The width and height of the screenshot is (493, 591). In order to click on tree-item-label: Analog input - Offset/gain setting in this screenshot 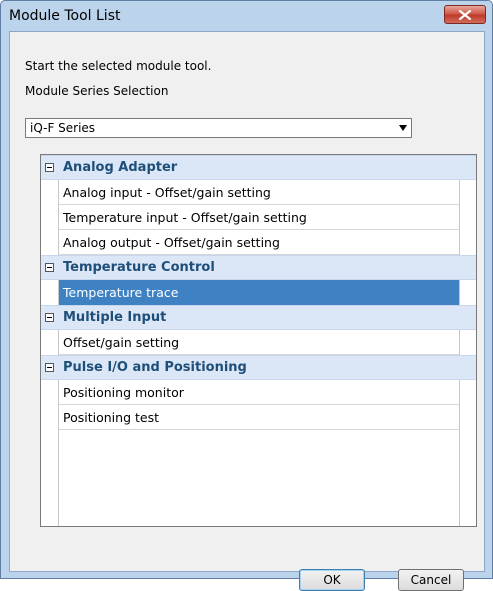, I will do `click(167, 192)`.